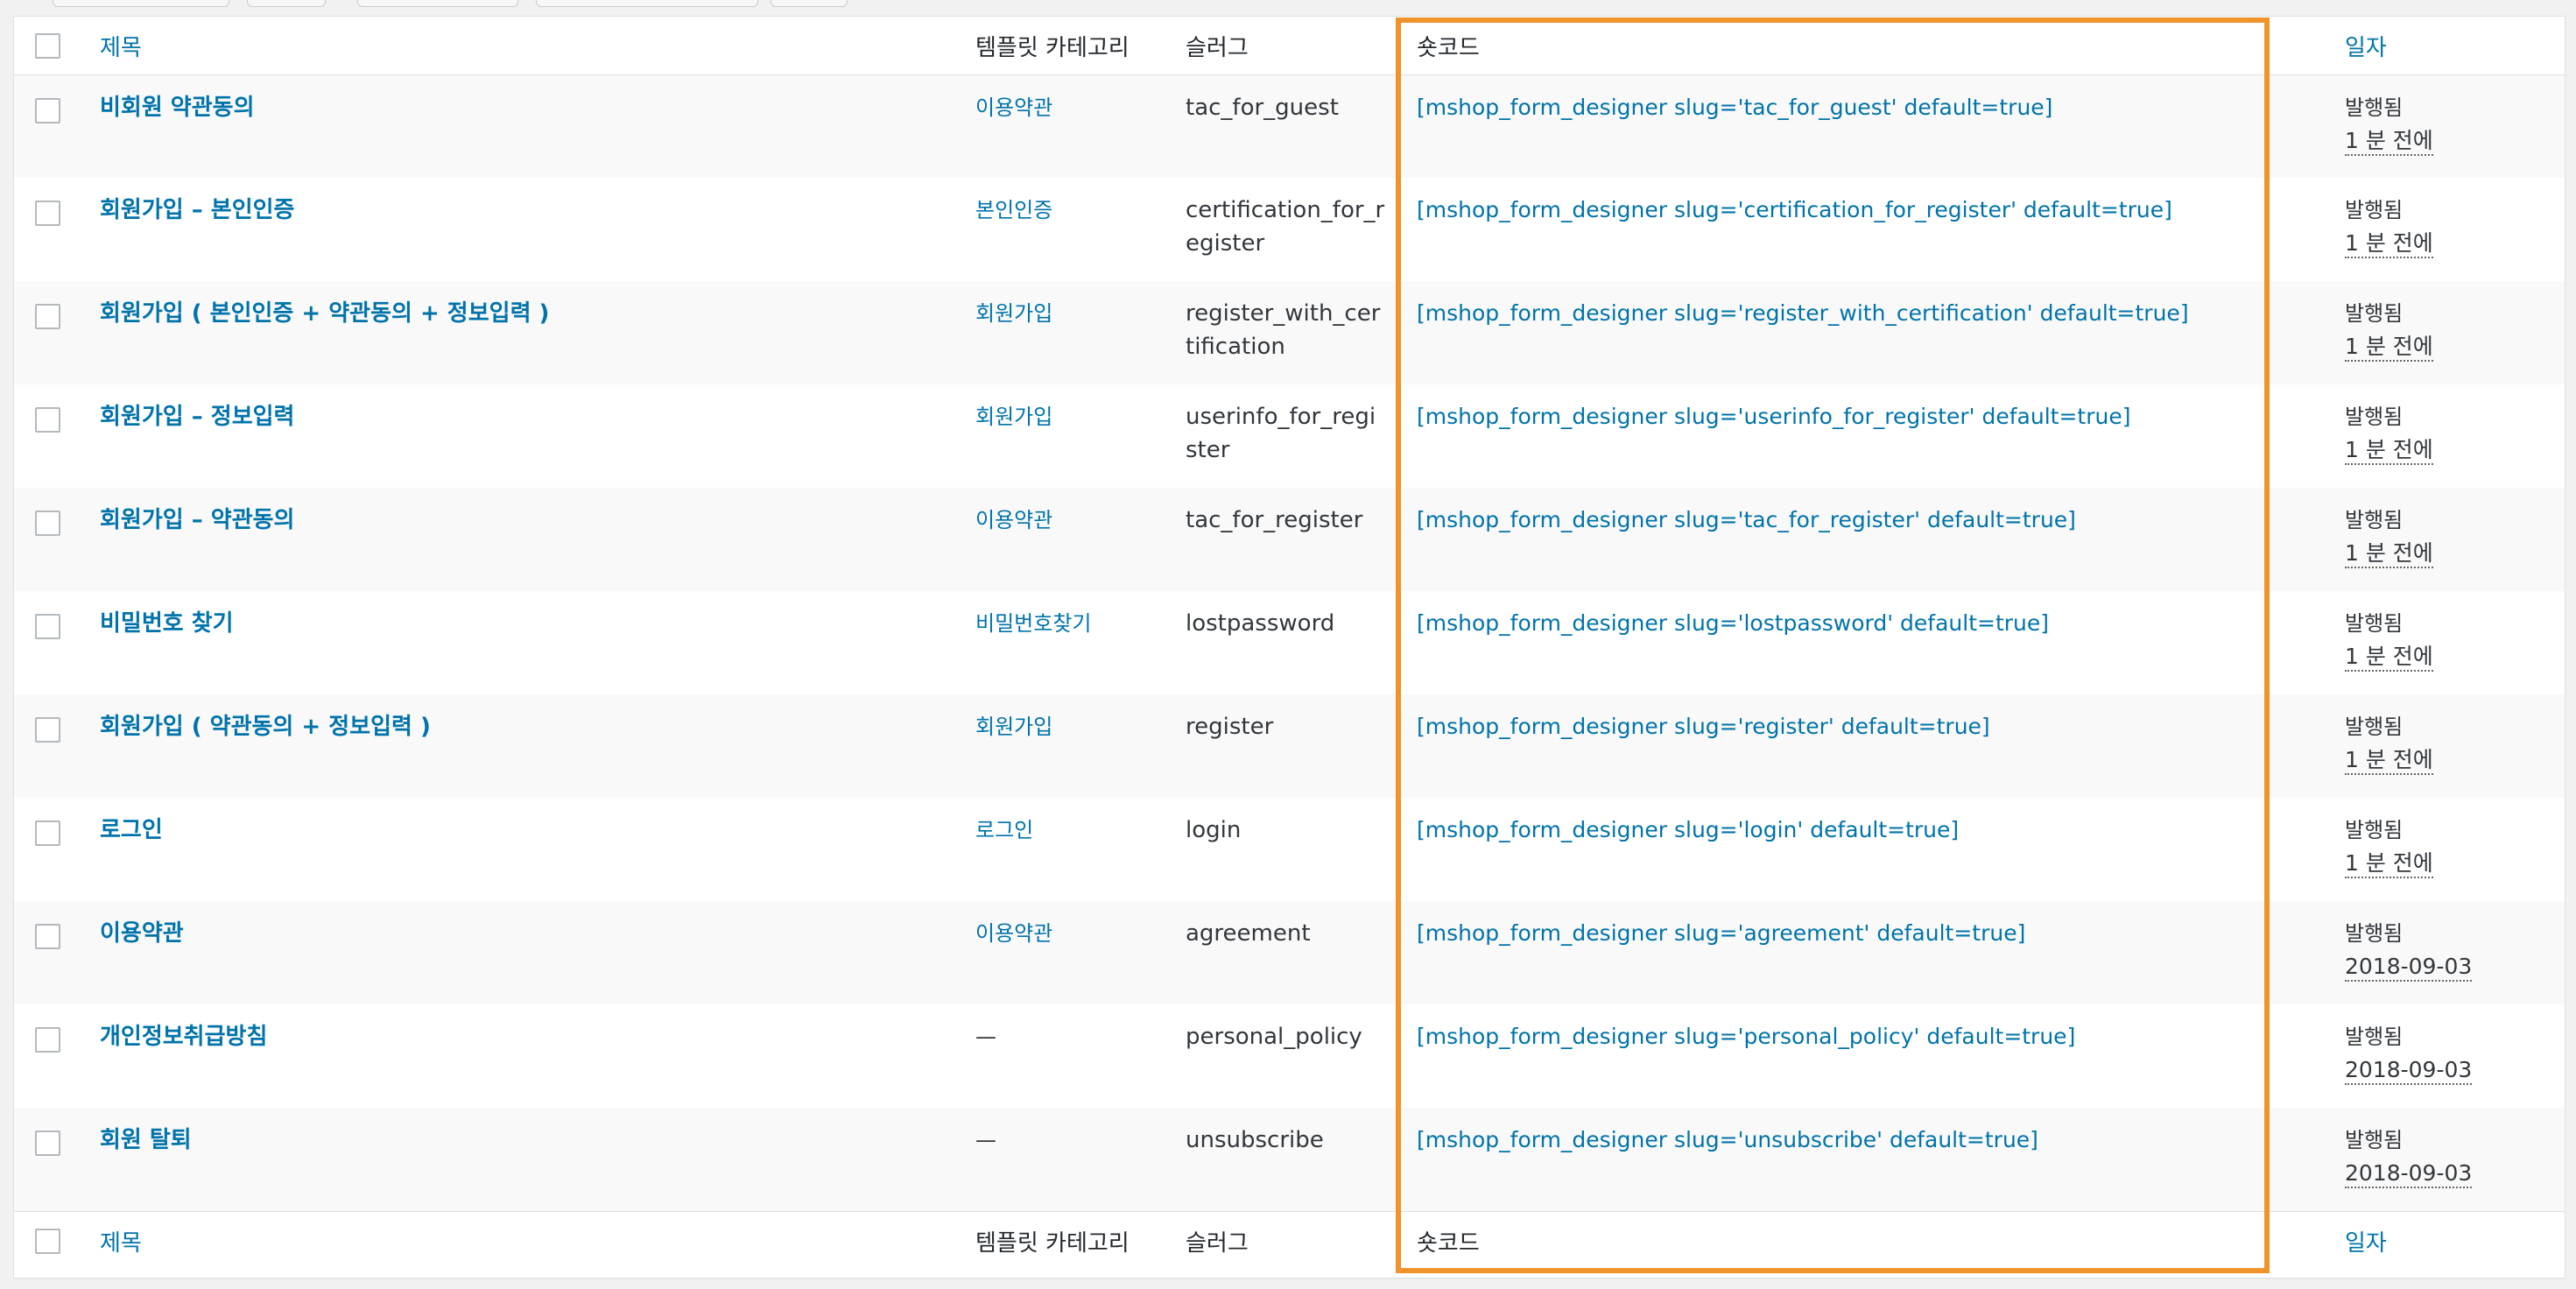  I want to click on row-category-link: 비밀번호찾기, so click(1033, 623).